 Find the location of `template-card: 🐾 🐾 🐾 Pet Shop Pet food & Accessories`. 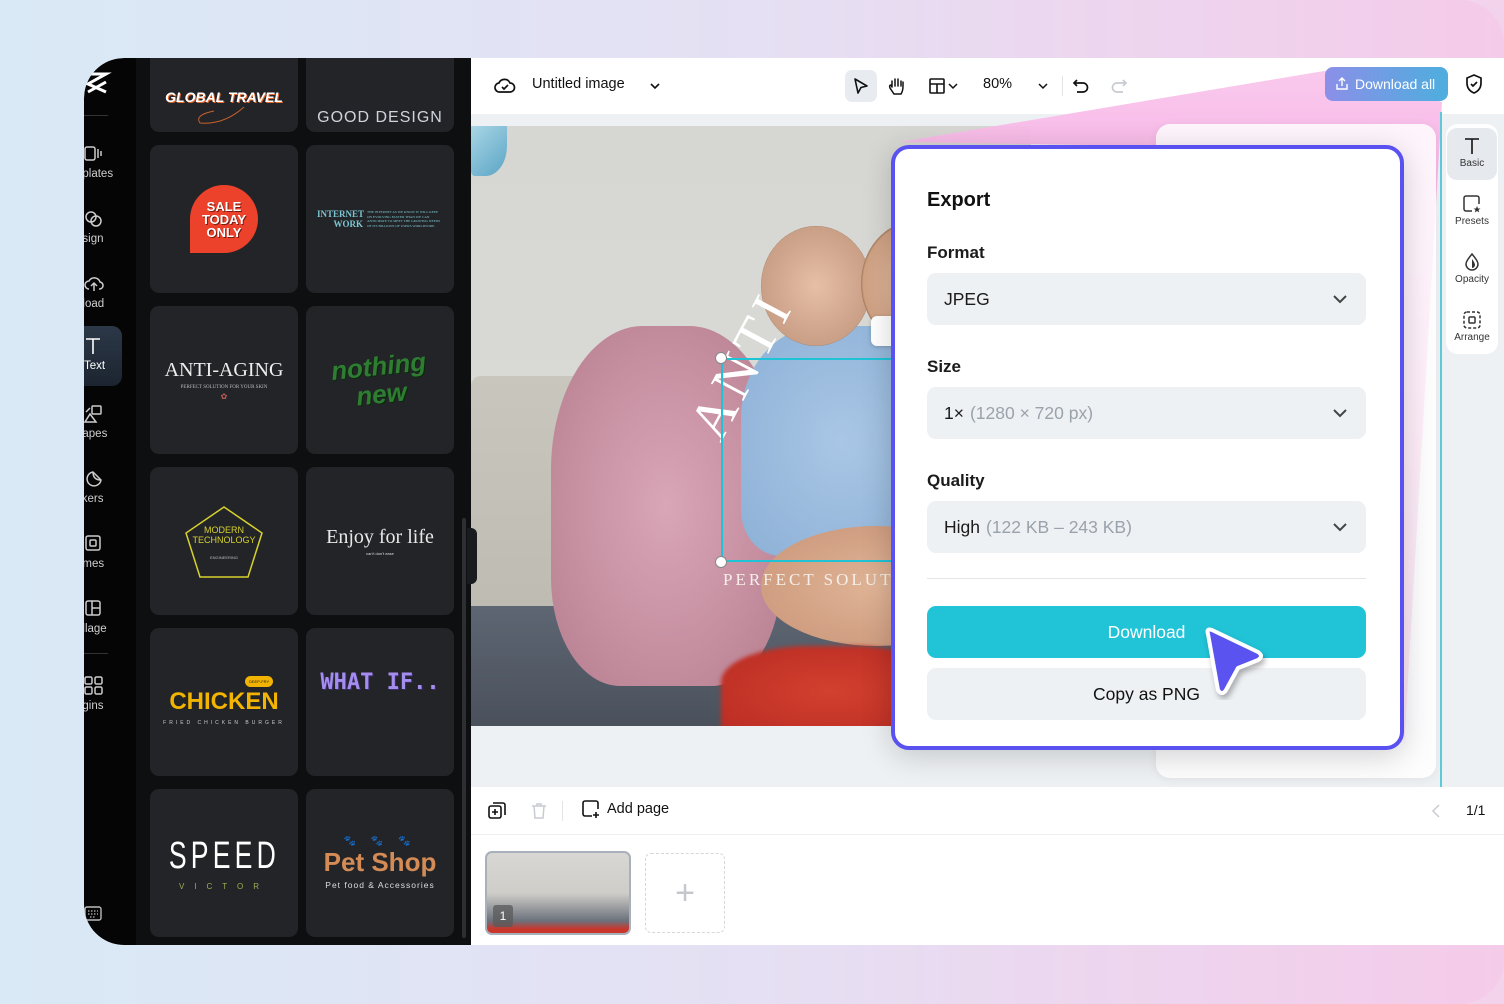

template-card: 🐾 🐾 🐾 Pet Shop Pet food & Accessories is located at coordinates (380, 863).